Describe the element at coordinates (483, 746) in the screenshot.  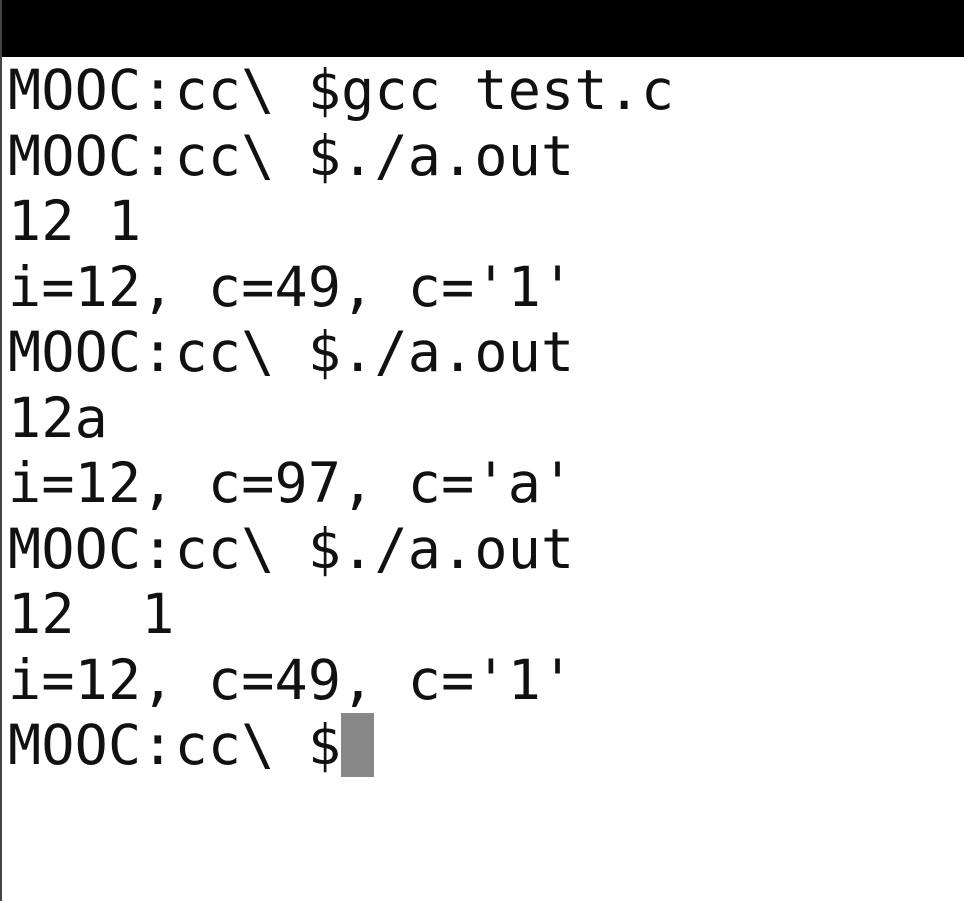
I see `prompt-line: MOOC:cc\ $` at that location.